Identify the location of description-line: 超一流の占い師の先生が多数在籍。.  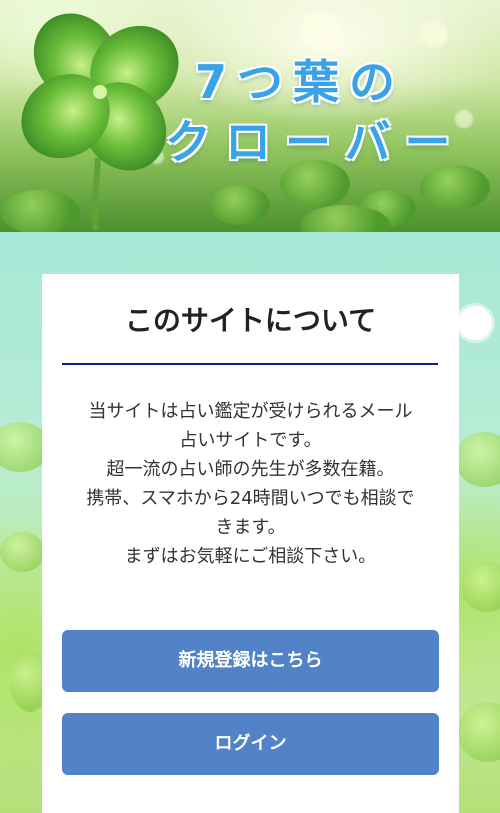
(250, 469).